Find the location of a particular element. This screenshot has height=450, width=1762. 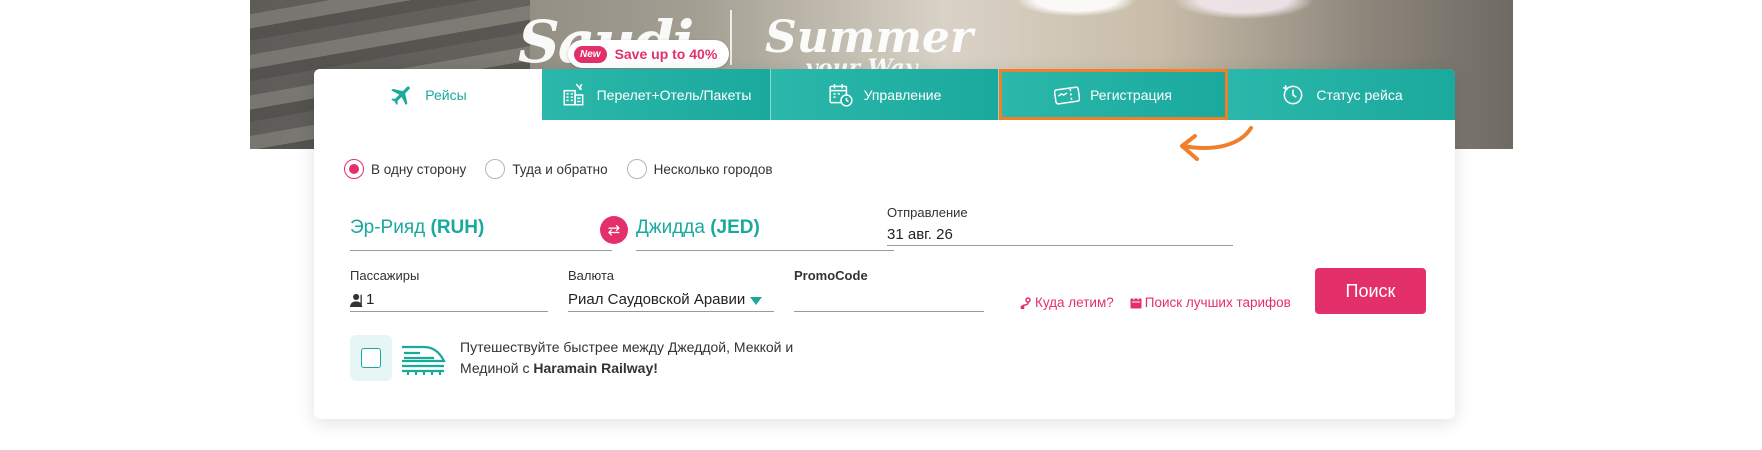

radio-round-trip: Туда и обратно is located at coordinates (546, 169).